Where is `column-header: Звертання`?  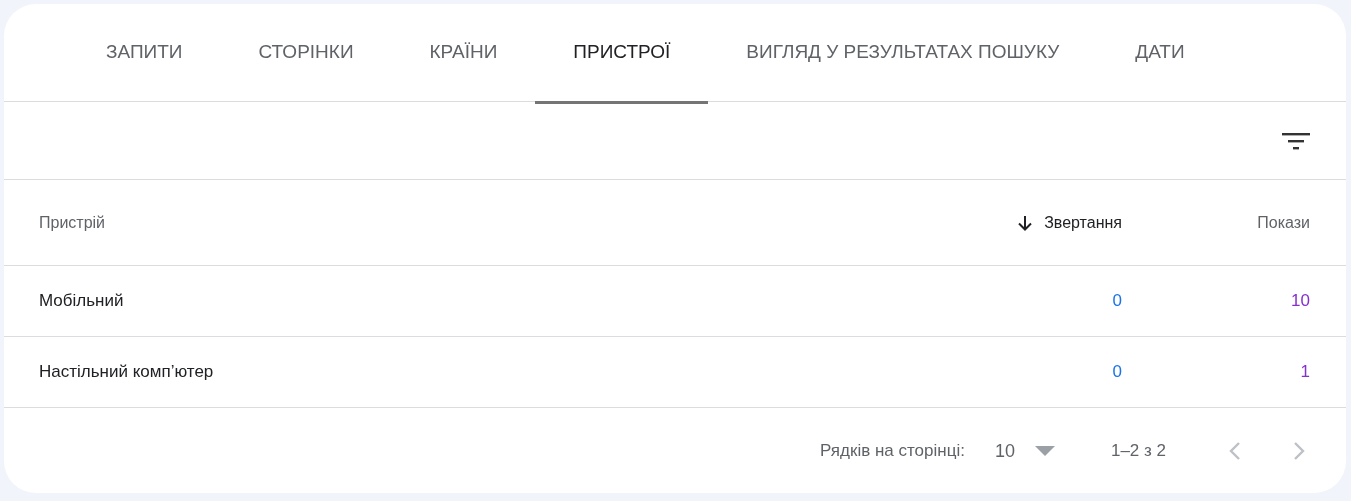 column-header: Звертання is located at coordinates (1083, 222).